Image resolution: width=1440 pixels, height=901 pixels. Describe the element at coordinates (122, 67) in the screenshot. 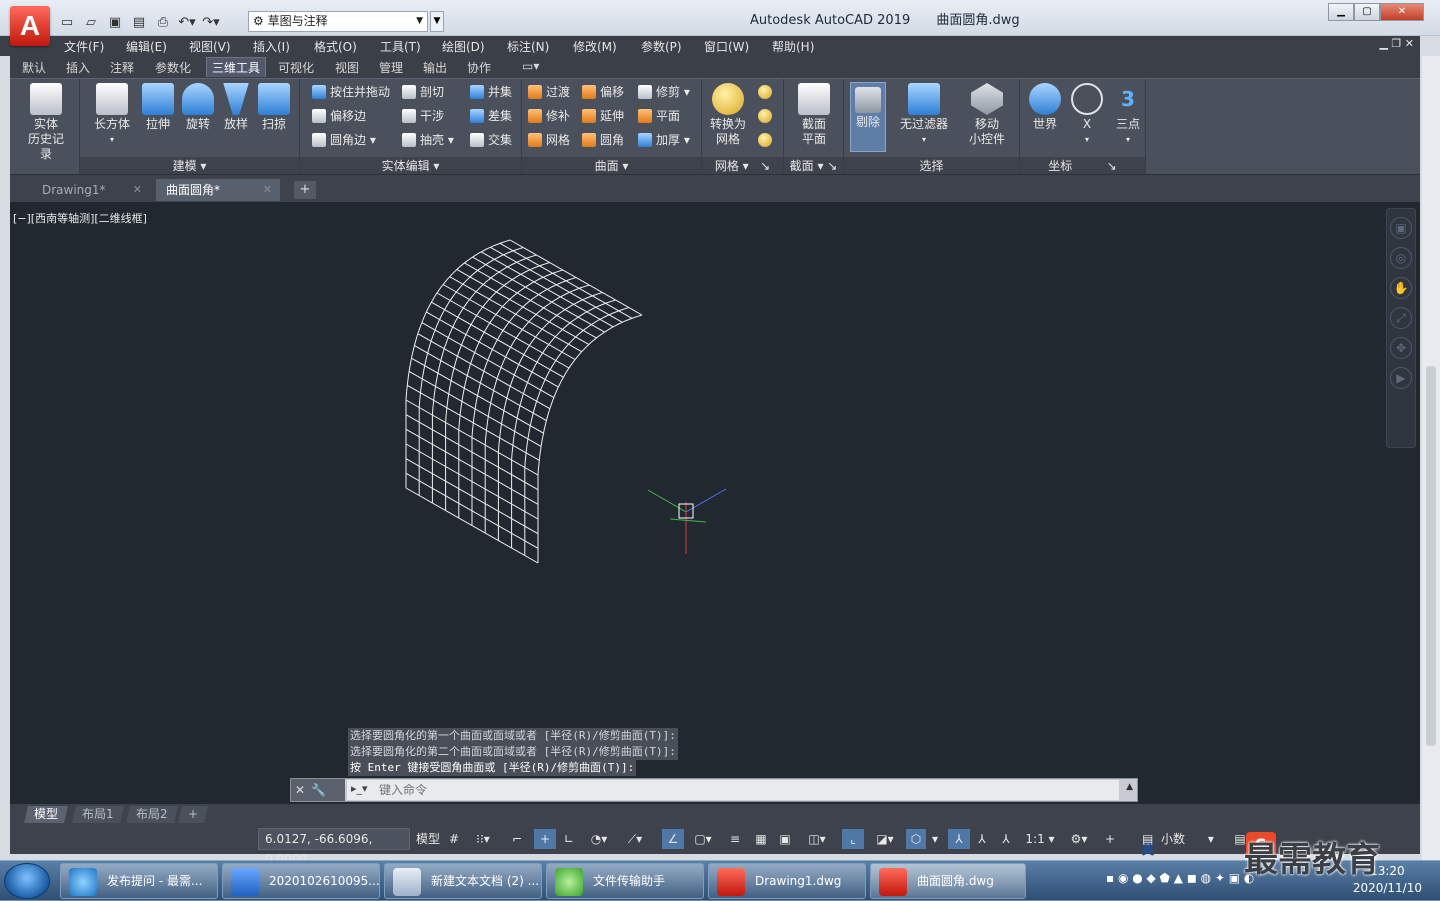

I see `tab-annotate: 注释` at that location.